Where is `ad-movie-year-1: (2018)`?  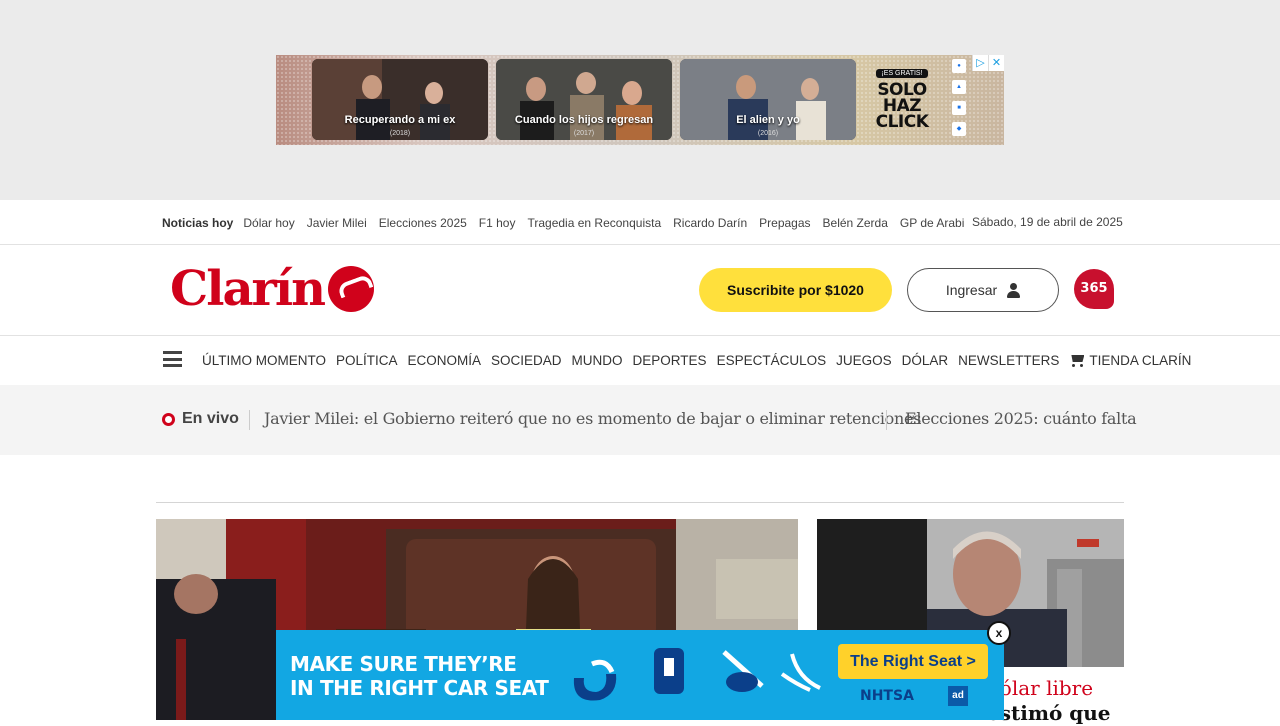 ad-movie-year-1: (2018) is located at coordinates (400, 133).